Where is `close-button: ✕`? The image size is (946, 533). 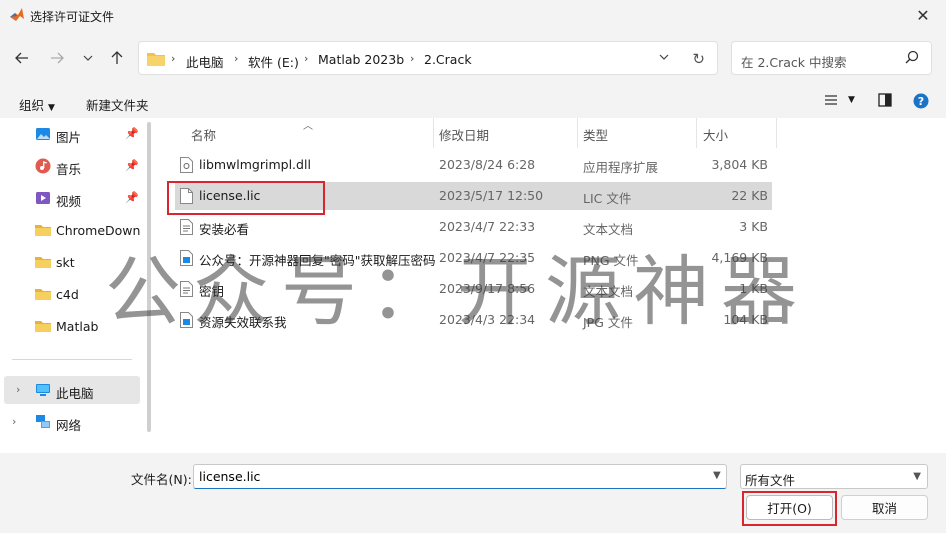 close-button: ✕ is located at coordinates (923, 15).